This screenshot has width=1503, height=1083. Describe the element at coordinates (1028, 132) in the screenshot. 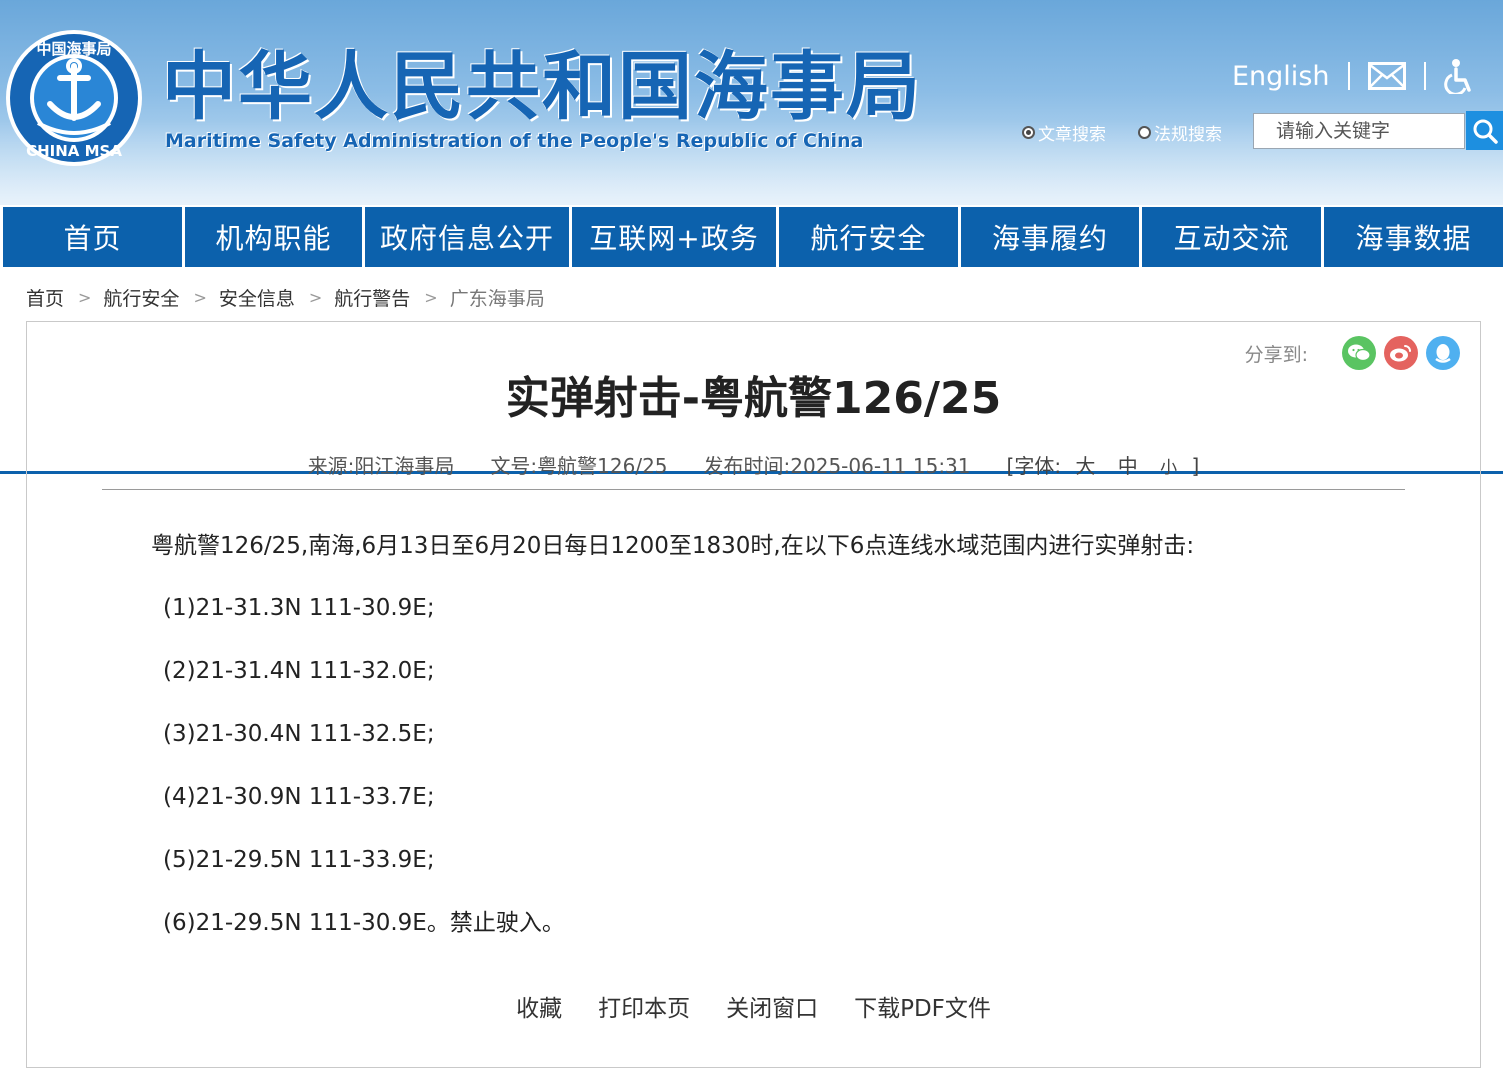

I see `radio-articles` at that location.